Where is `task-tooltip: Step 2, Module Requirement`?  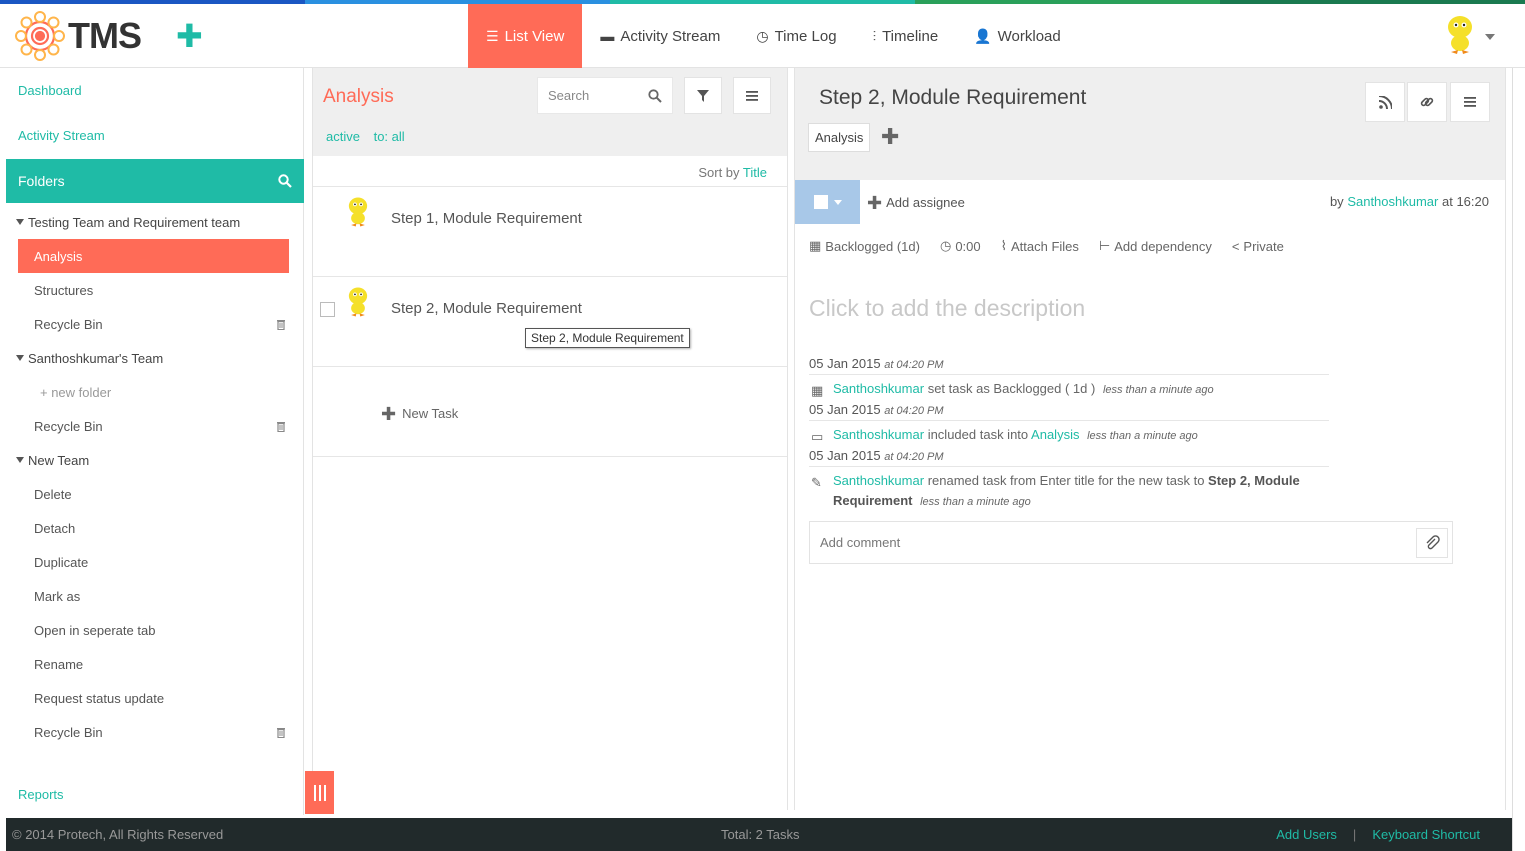 task-tooltip: Step 2, Module Requirement is located at coordinates (607, 338).